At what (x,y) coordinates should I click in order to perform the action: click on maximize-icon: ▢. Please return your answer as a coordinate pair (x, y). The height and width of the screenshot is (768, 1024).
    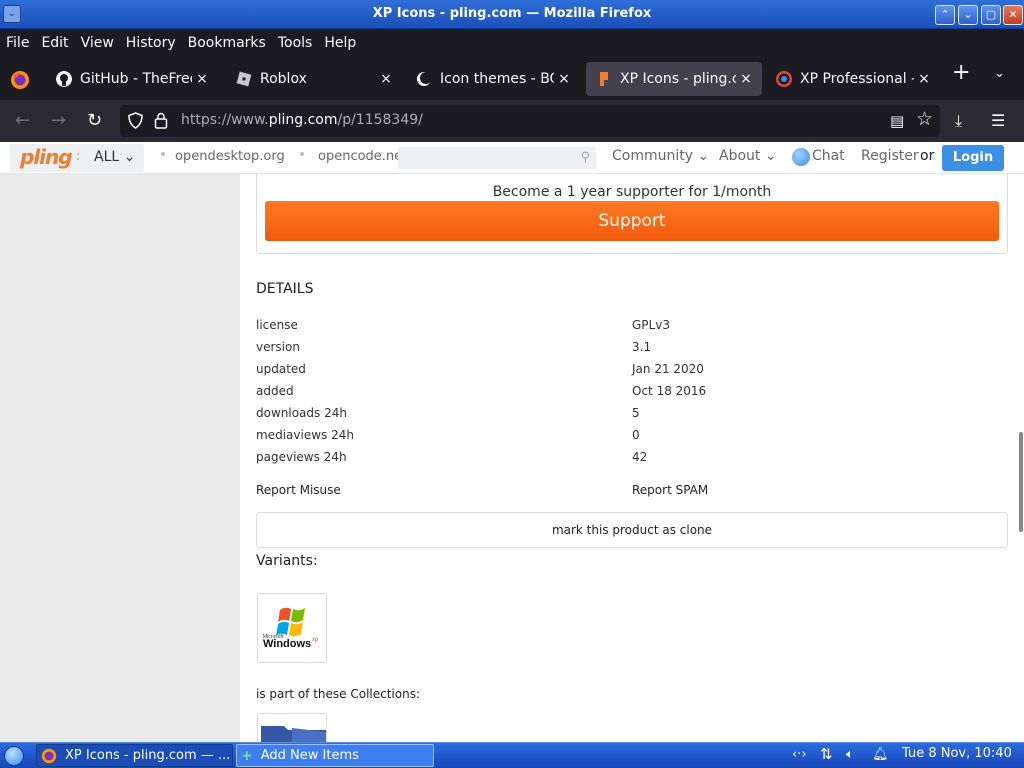
    Looking at the image, I should click on (991, 14).